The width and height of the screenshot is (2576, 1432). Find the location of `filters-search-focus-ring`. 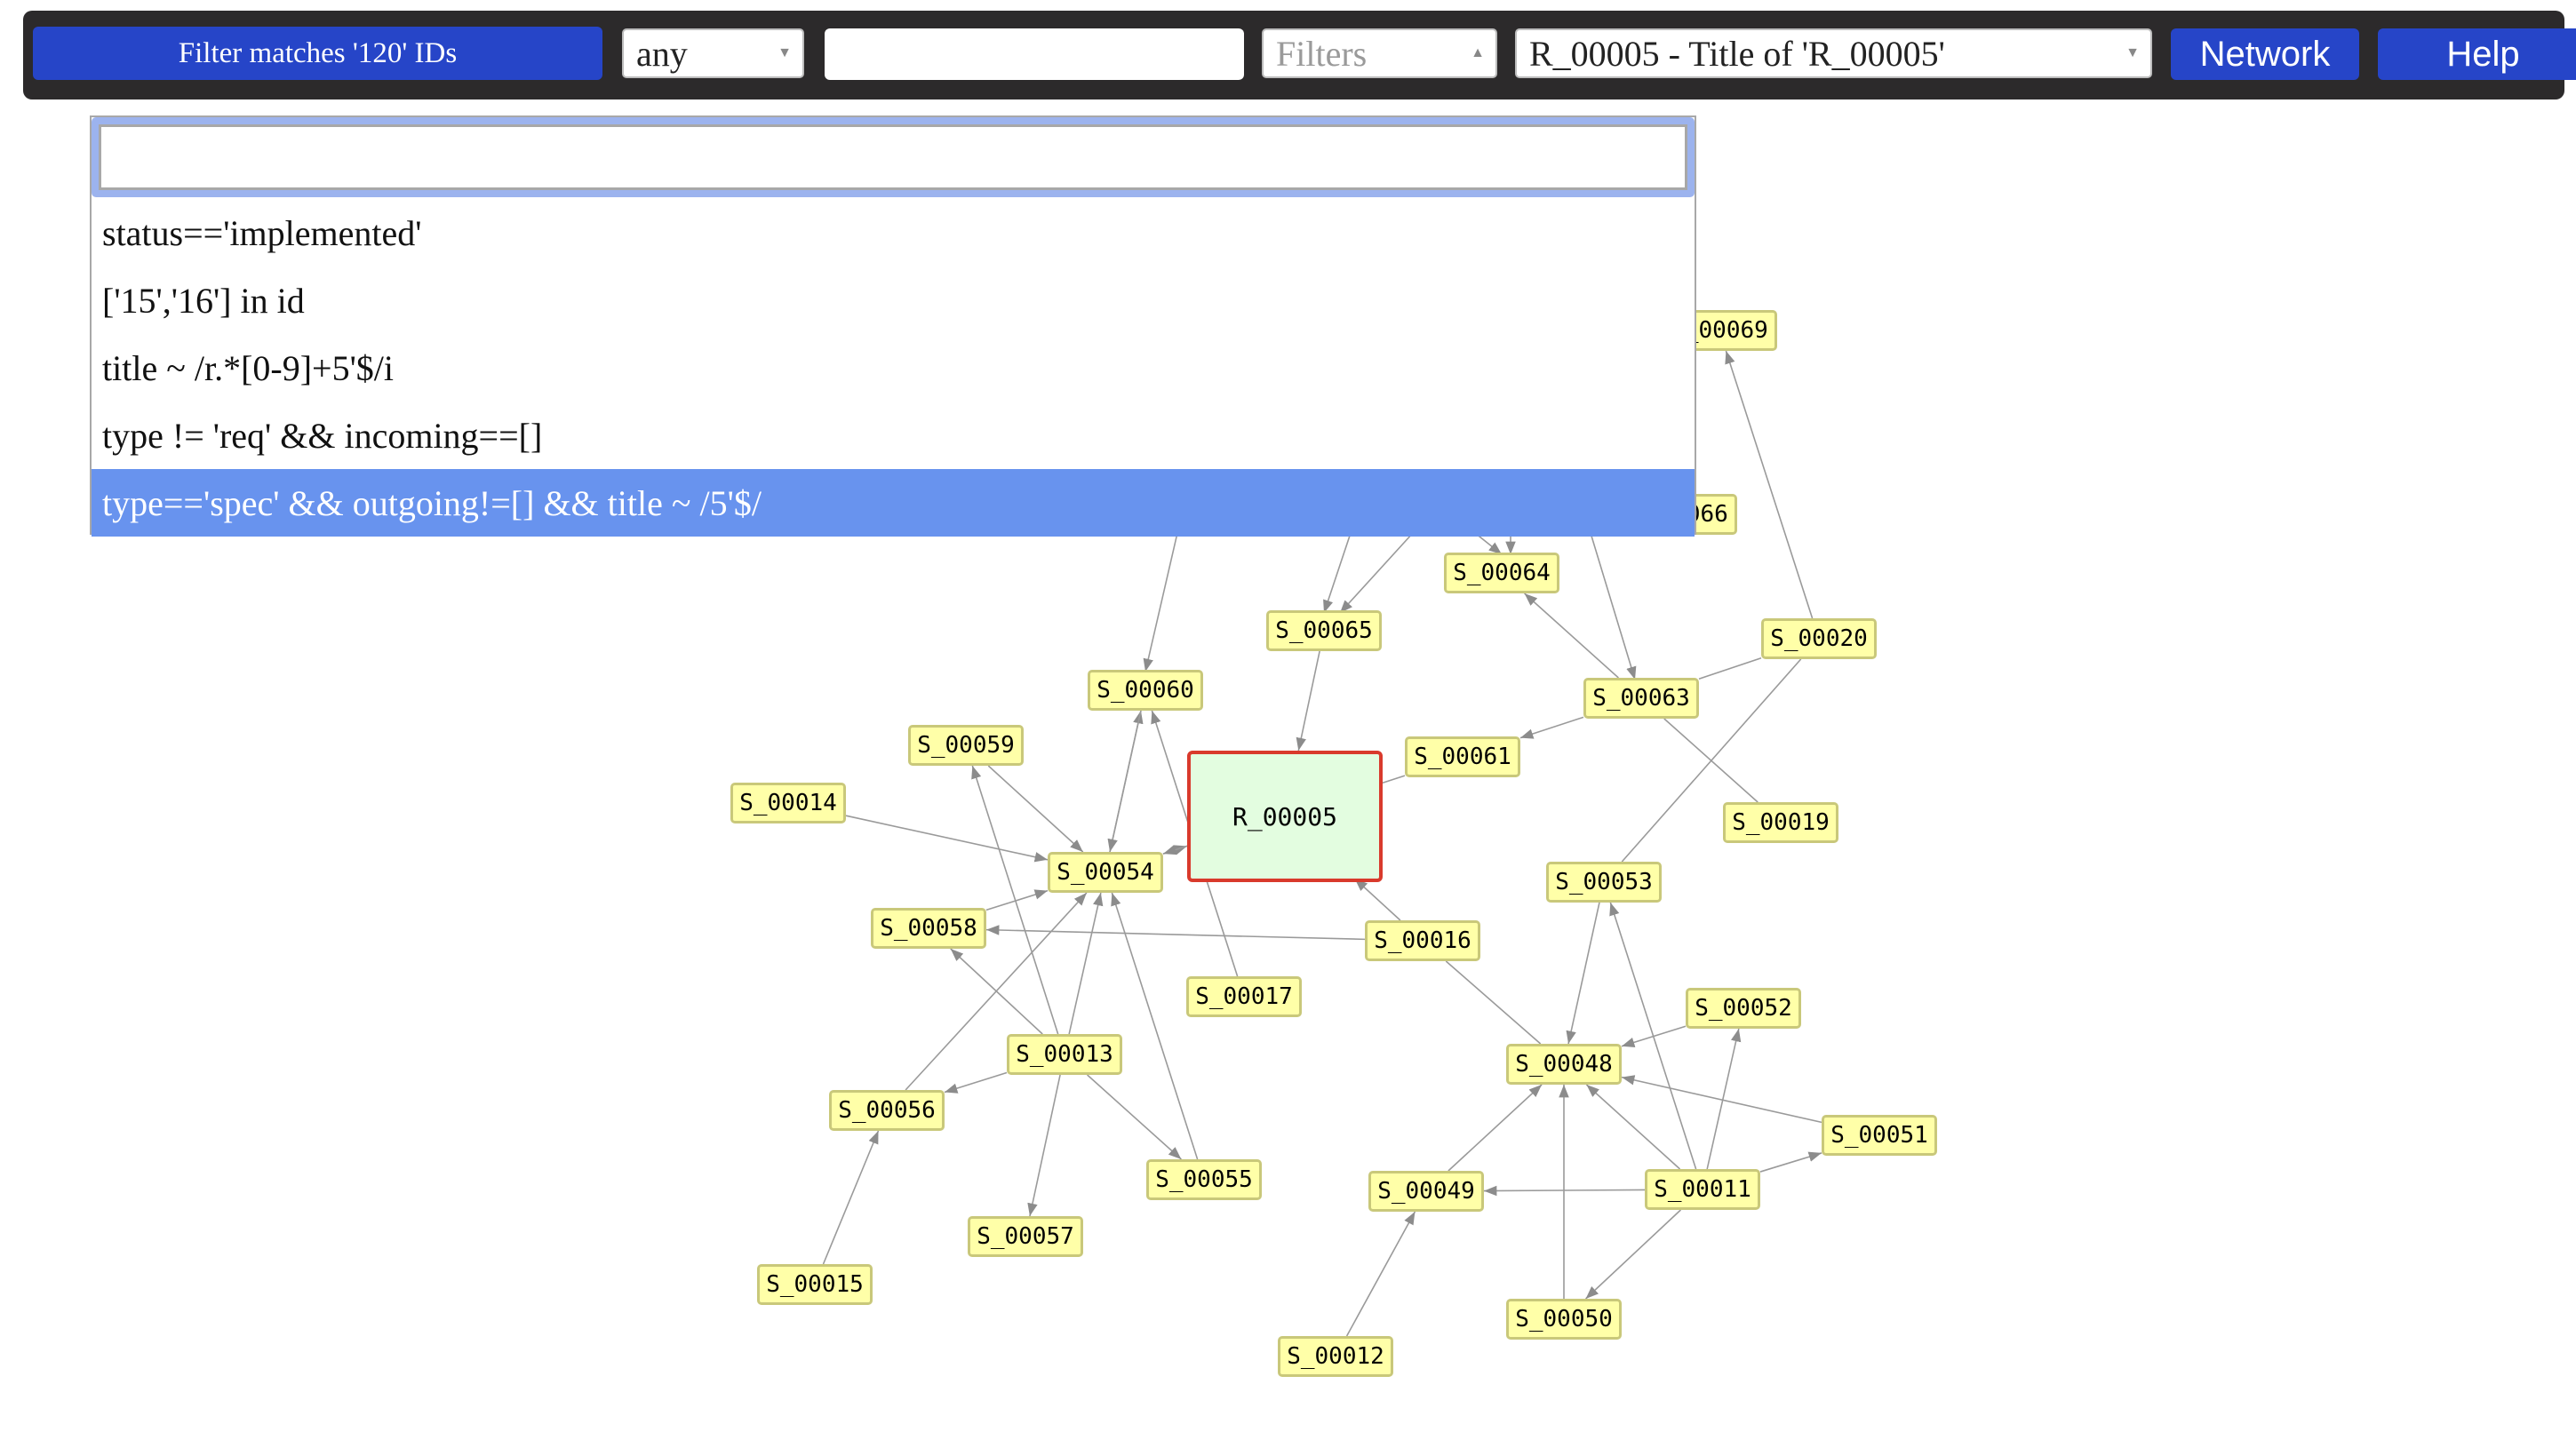

filters-search-focus-ring is located at coordinates (893, 157).